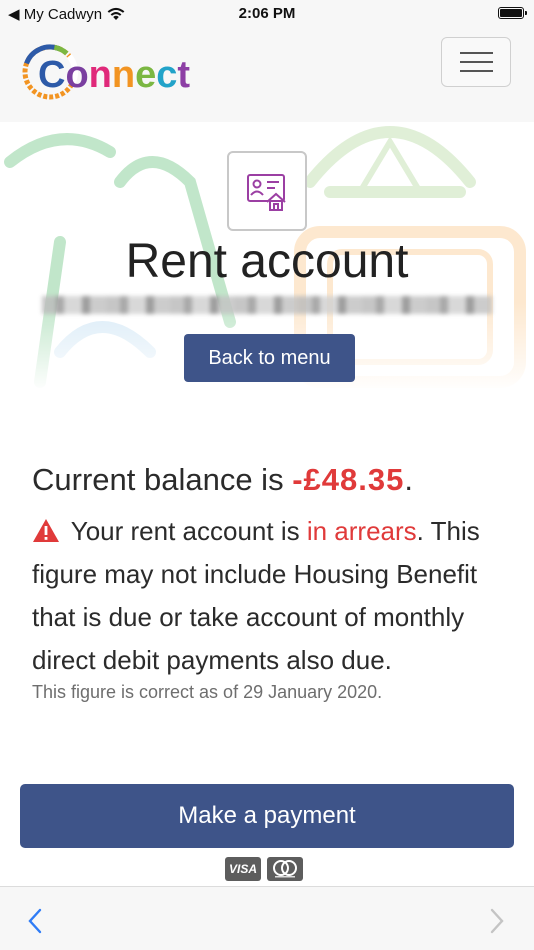 Image resolution: width=534 pixels, height=950 pixels. What do you see at coordinates (267, 305) in the screenshot?
I see `redacted-address` at bounding box center [267, 305].